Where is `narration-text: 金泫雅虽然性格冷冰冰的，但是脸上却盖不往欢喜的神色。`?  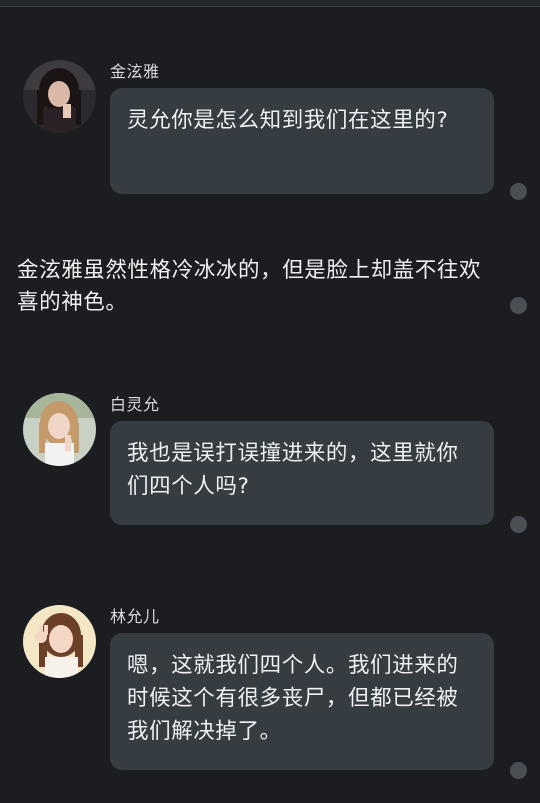 narration-text: 金泫雅虽然性格冷冰冰的，但是脸上却盖不往欢喜的神色。 is located at coordinates (249, 286).